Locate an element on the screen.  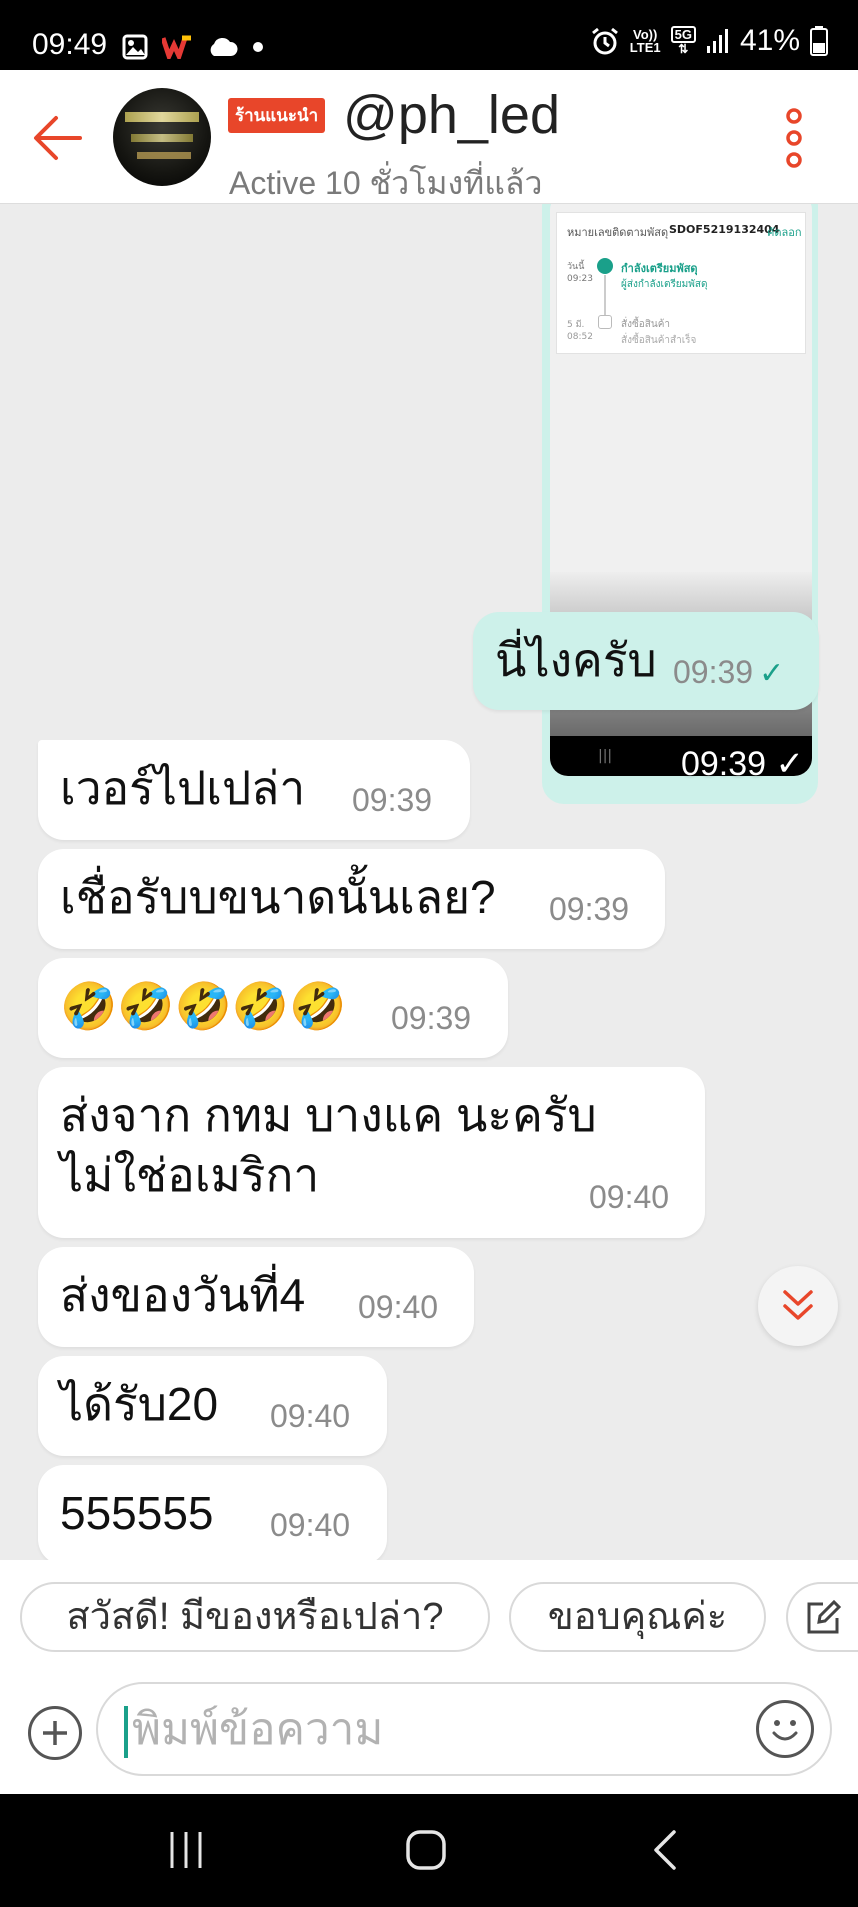
volte-label: Vo)) LTE1 is located at coordinates (645, 41).